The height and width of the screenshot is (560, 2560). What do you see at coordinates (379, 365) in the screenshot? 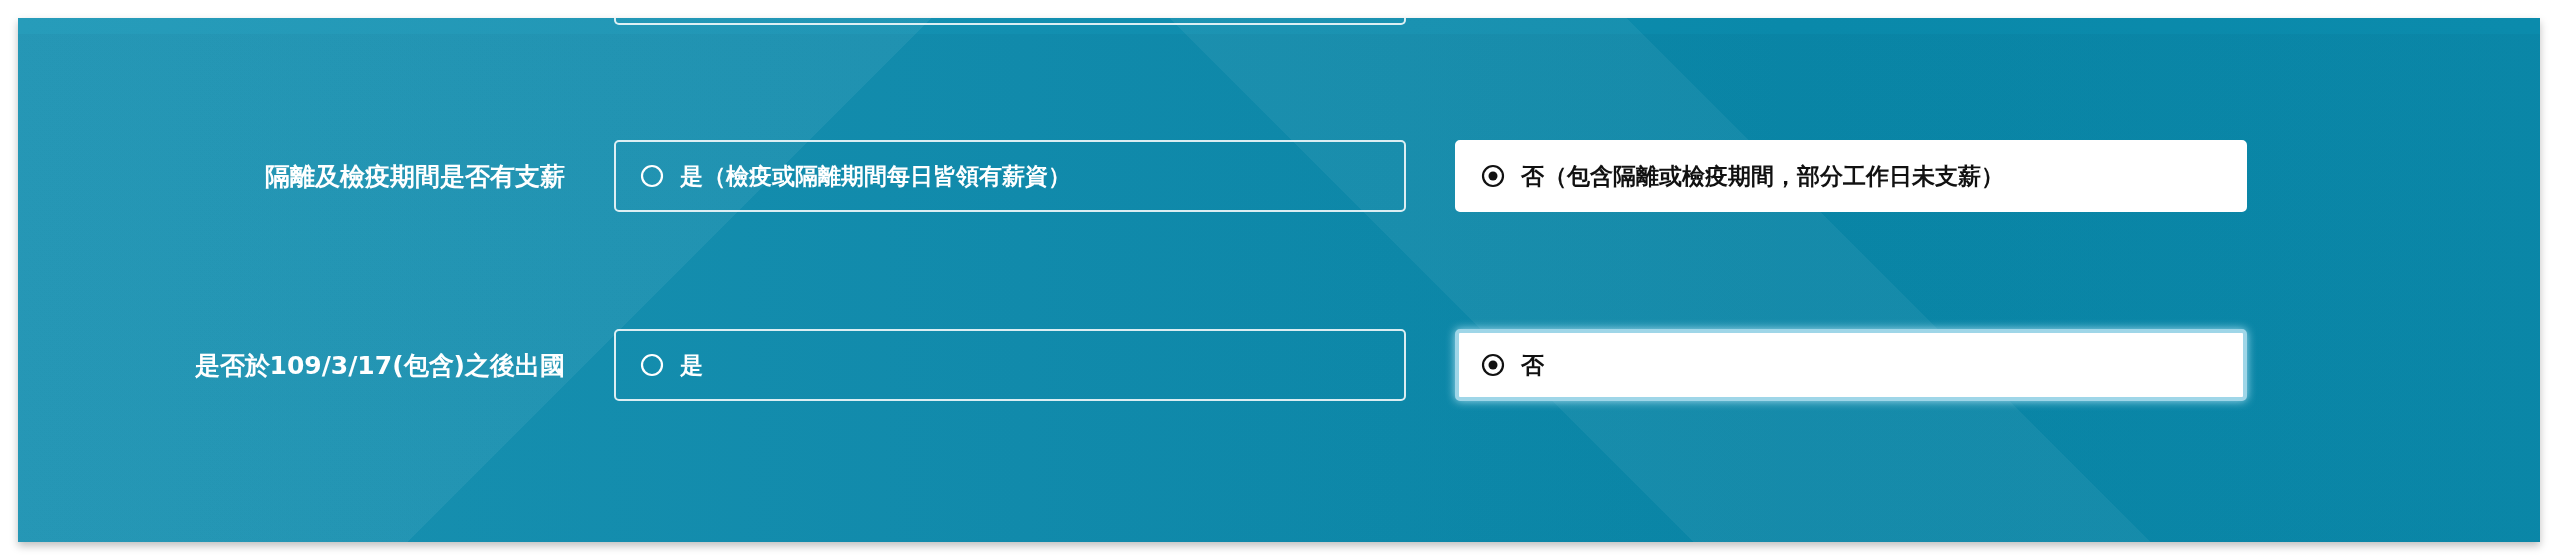
I see `question-label: 是否於109/3/17(包含)之後出國` at bounding box center [379, 365].